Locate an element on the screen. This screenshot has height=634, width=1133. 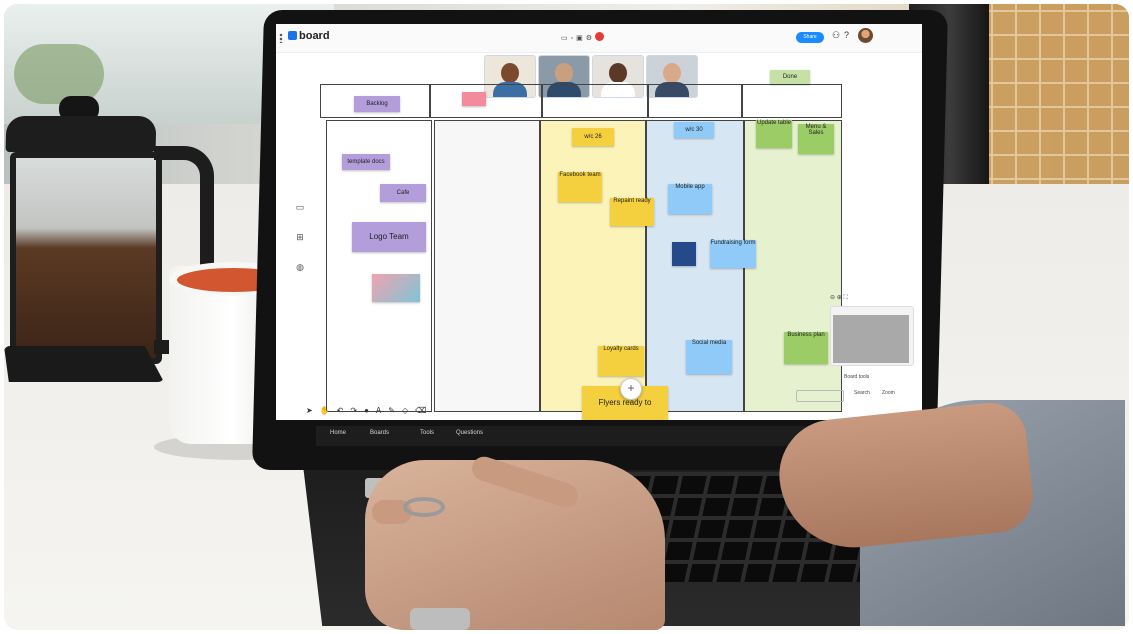
image-note is located at coordinates (684, 254).